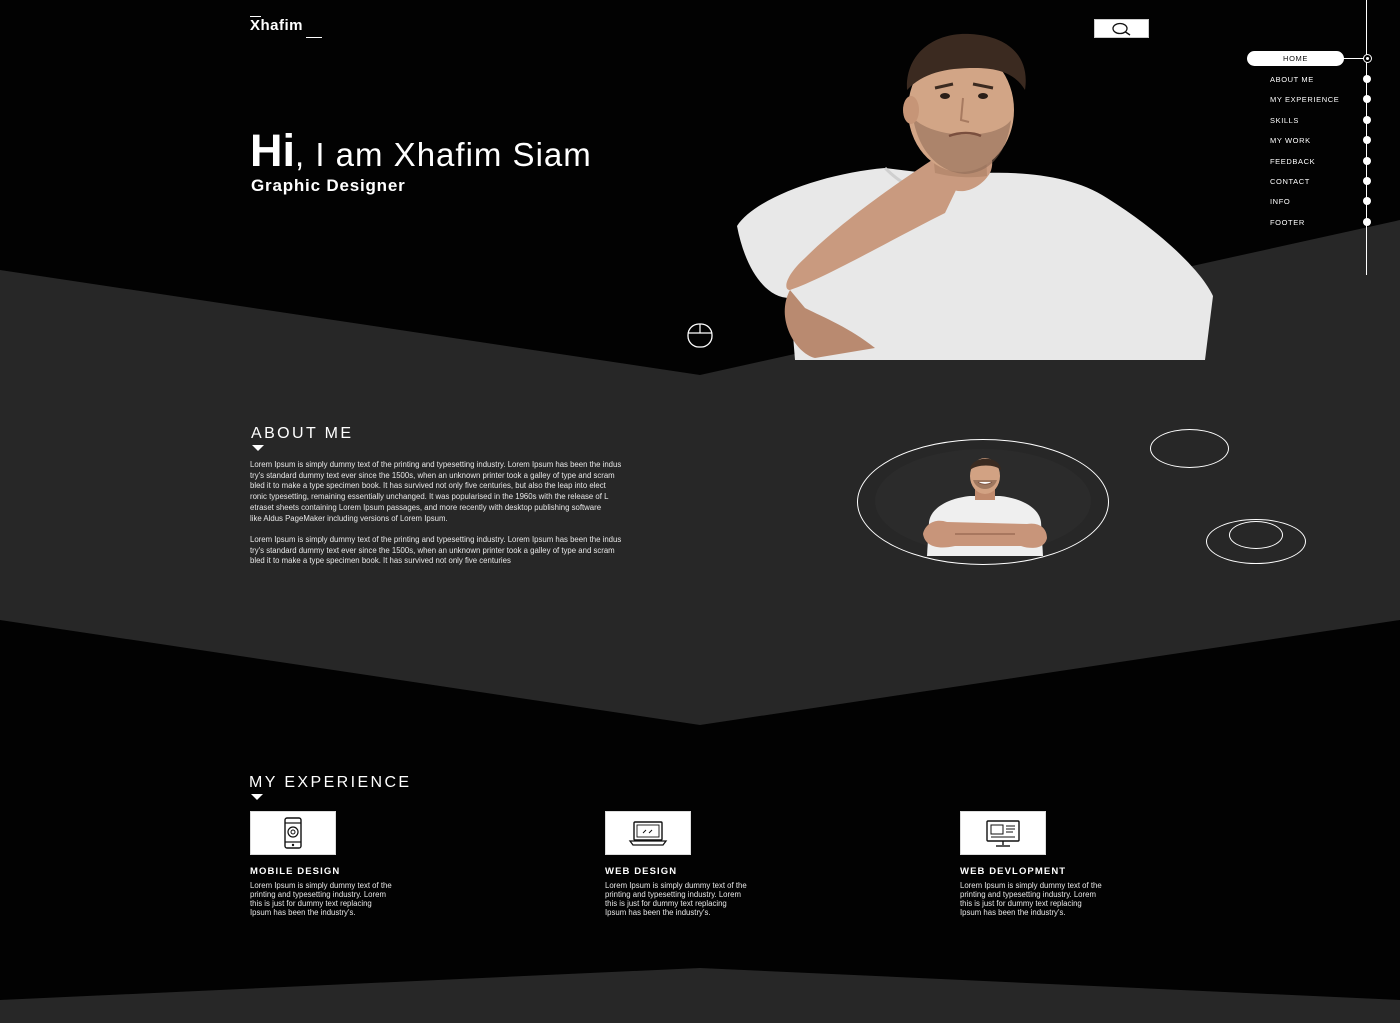  Describe the element at coordinates (975, 196) in the screenshot. I see `hero-portrait` at that location.